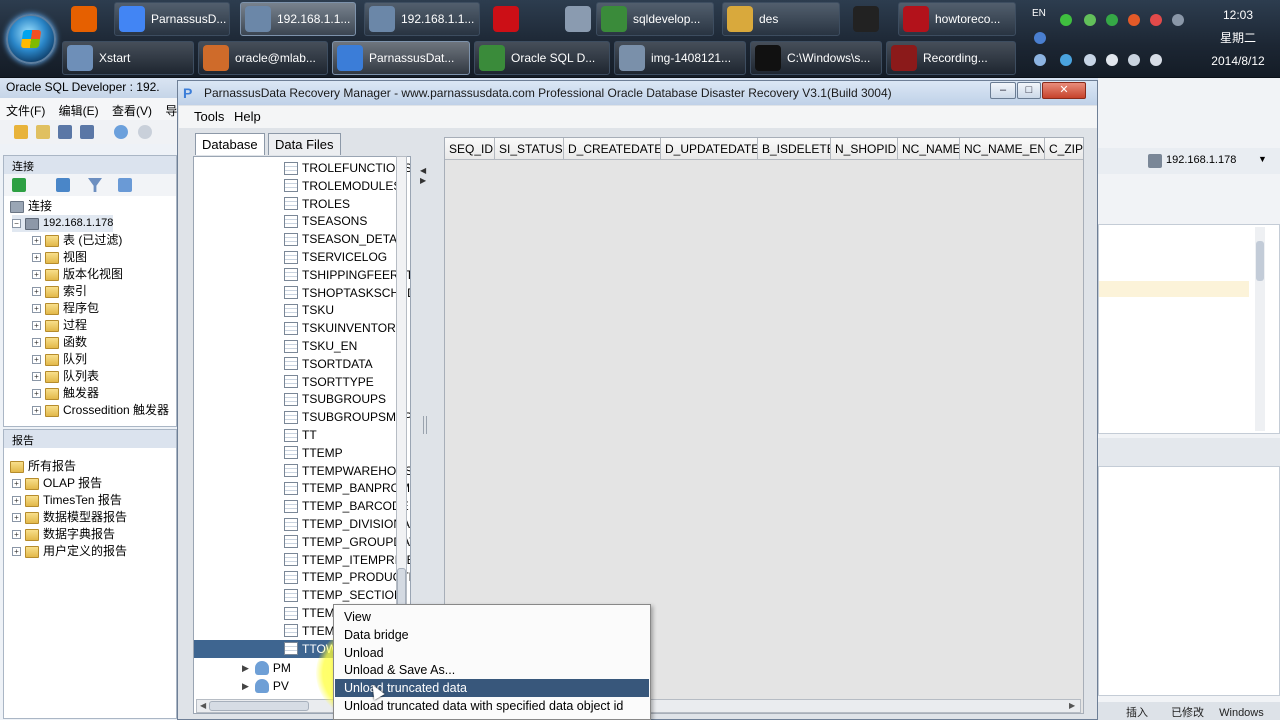 This screenshot has height=720, width=1280. I want to click on bluetooth-icon, so click(1066, 60).